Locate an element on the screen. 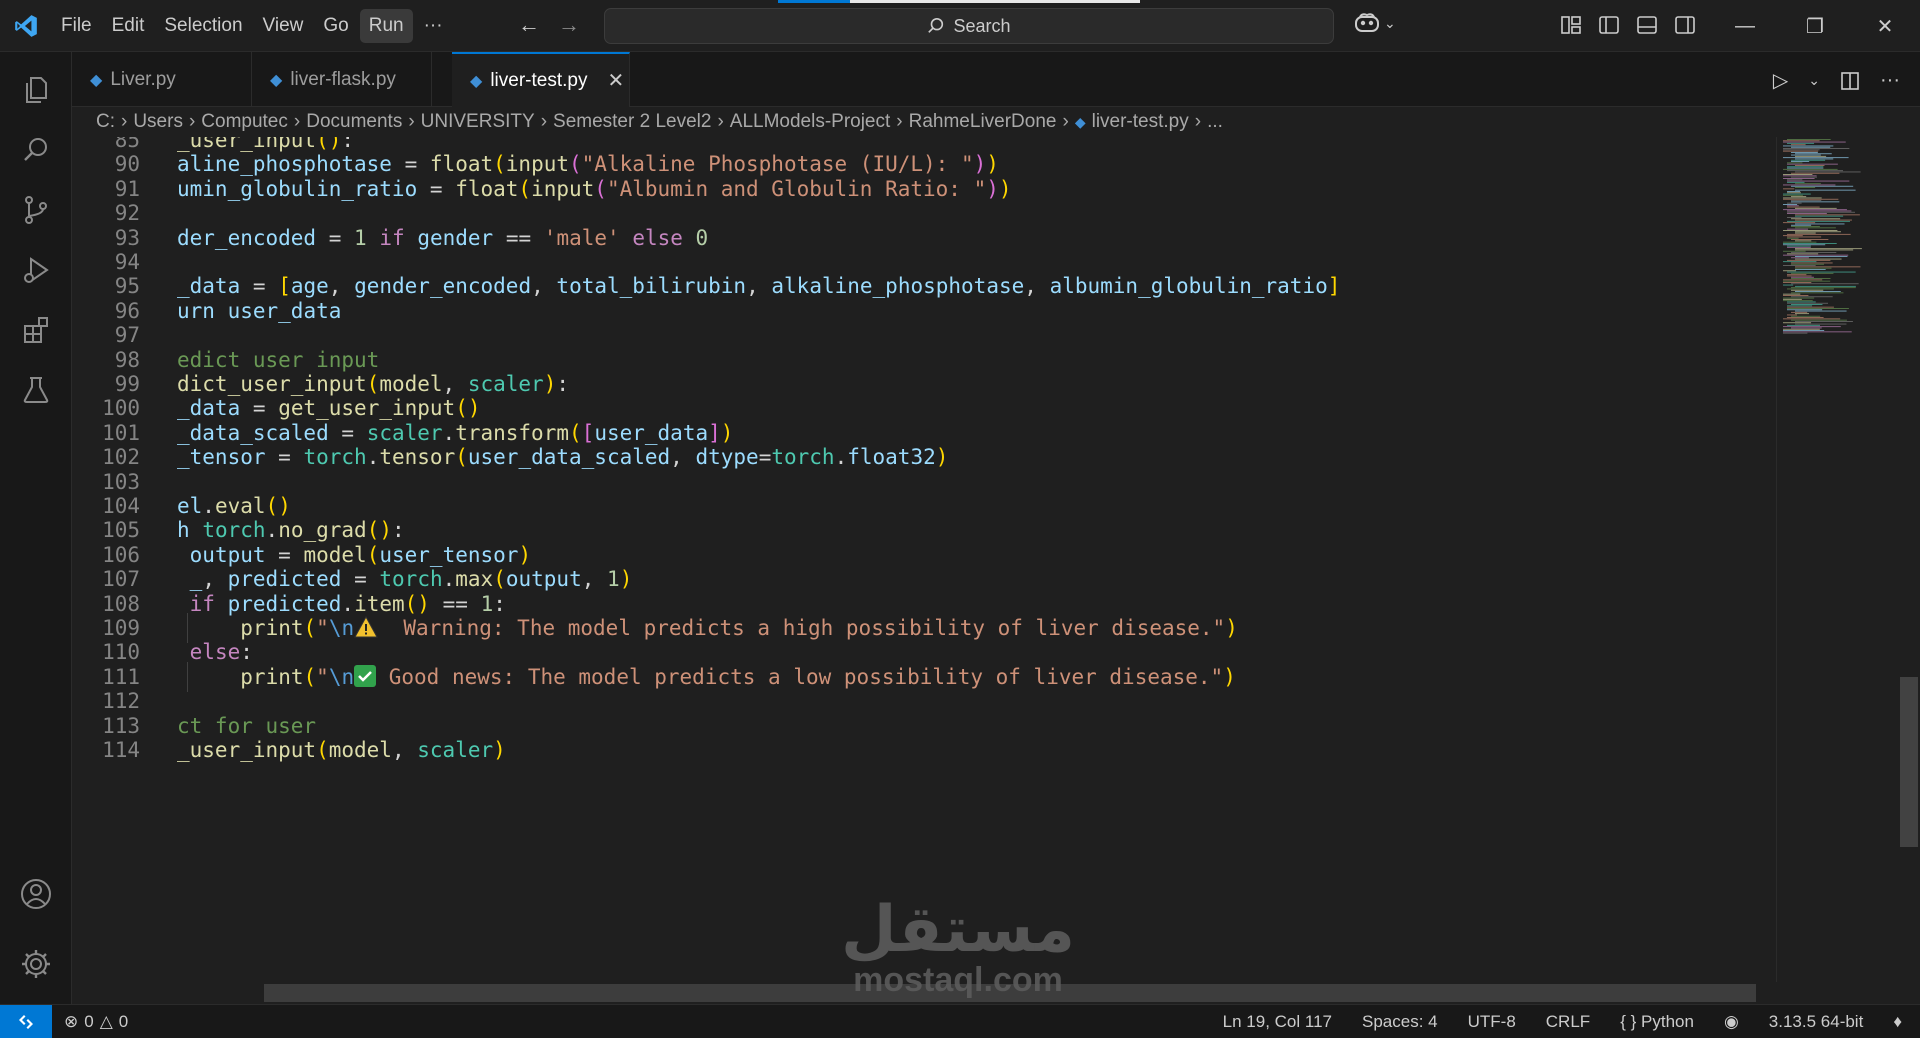  menu-run: Run is located at coordinates (386, 25).